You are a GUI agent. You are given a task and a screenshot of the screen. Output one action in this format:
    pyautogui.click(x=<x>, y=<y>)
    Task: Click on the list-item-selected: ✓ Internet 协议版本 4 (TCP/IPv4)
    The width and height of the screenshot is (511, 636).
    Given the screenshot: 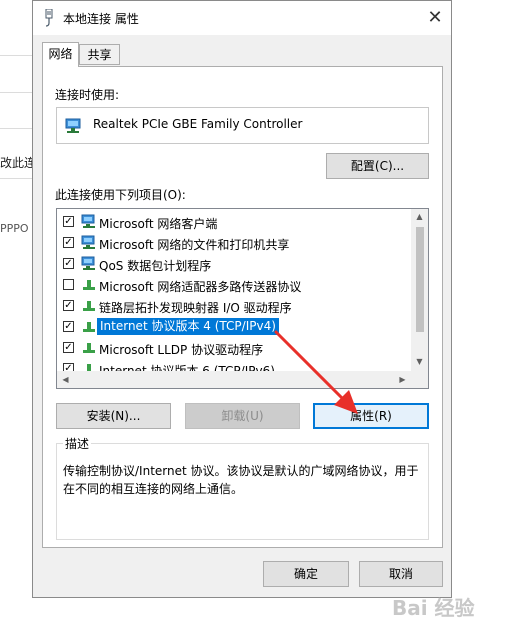 What is the action you would take?
    pyautogui.click(x=233, y=327)
    